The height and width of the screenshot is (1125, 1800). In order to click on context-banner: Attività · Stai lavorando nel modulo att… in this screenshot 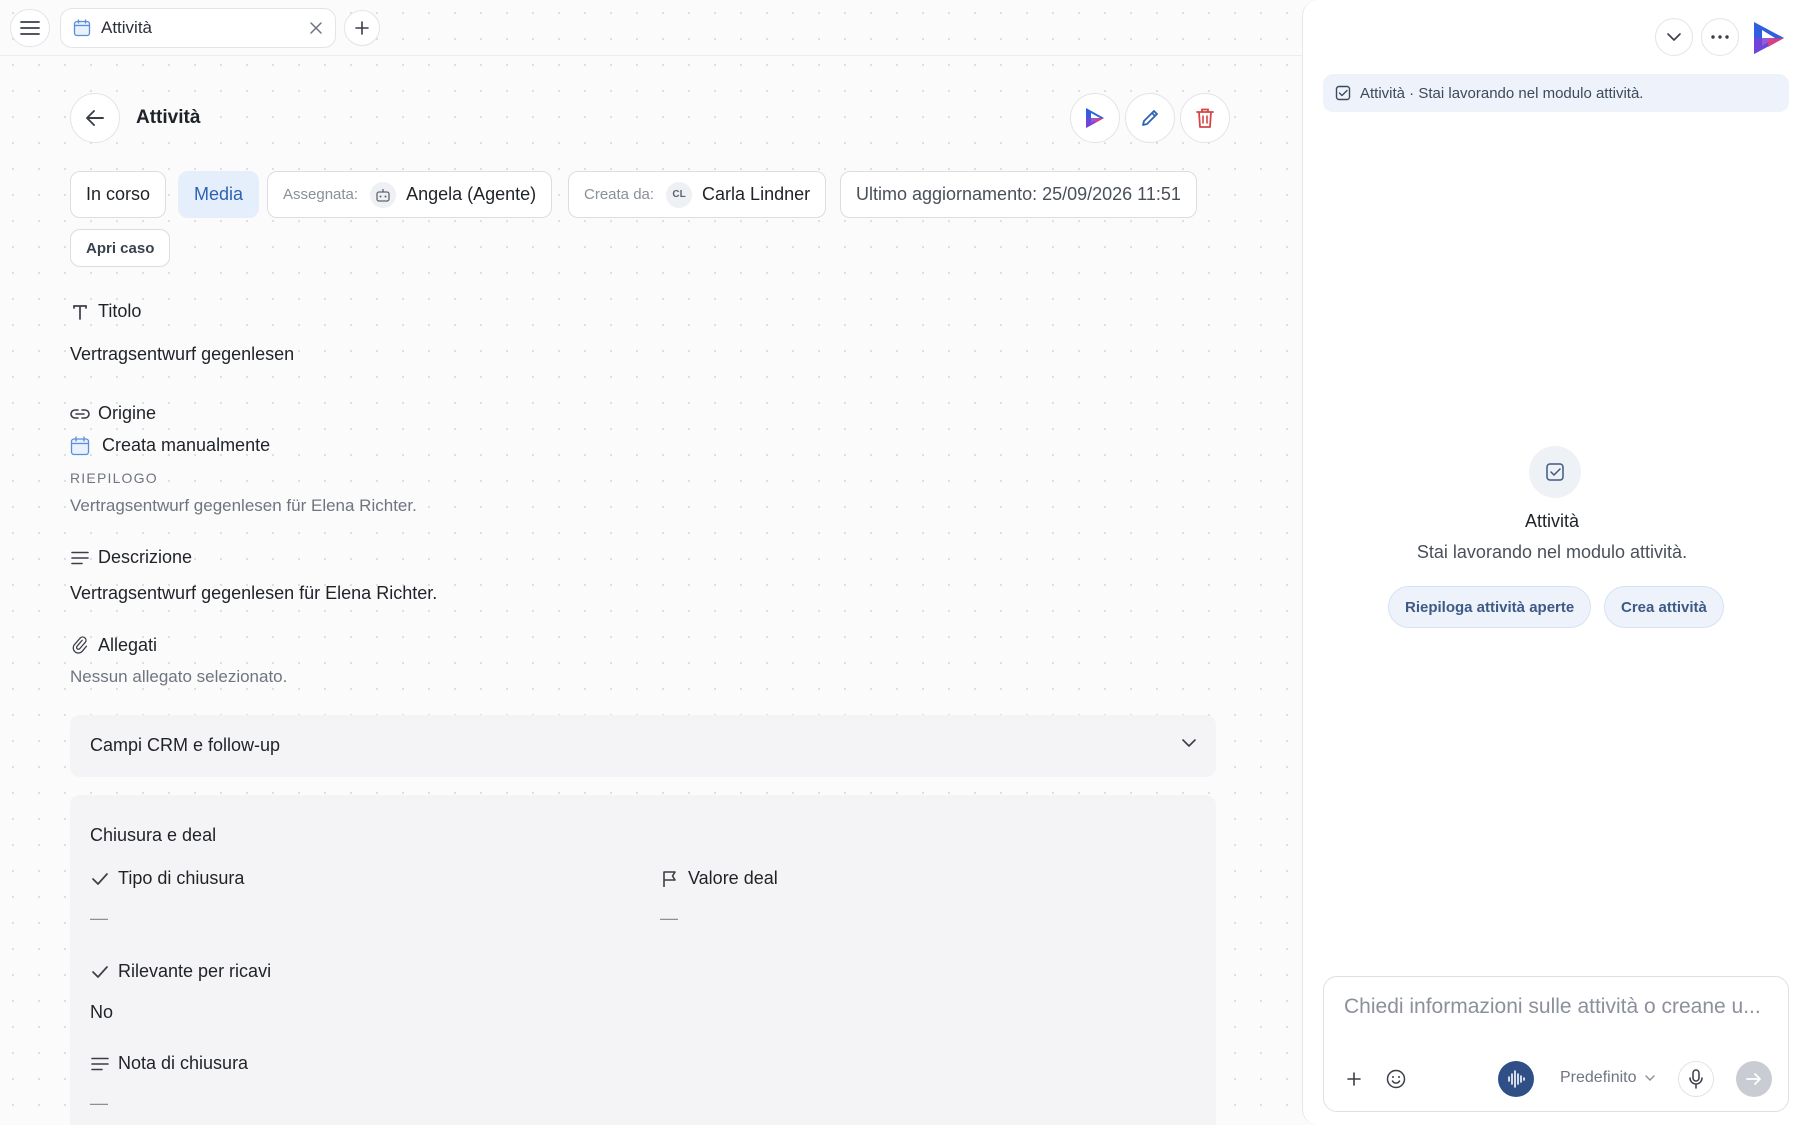, I will do `click(1556, 93)`.